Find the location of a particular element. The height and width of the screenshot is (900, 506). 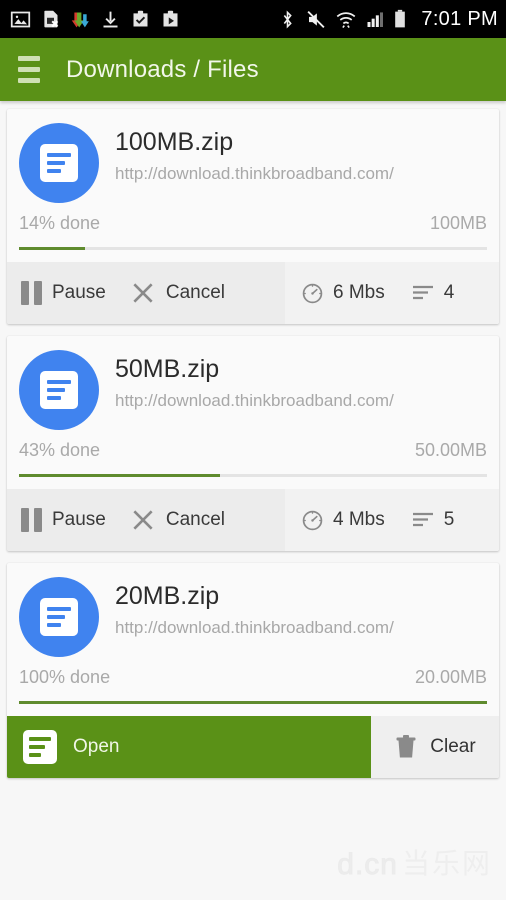

sim-card-error-icon is located at coordinates (51, 18).